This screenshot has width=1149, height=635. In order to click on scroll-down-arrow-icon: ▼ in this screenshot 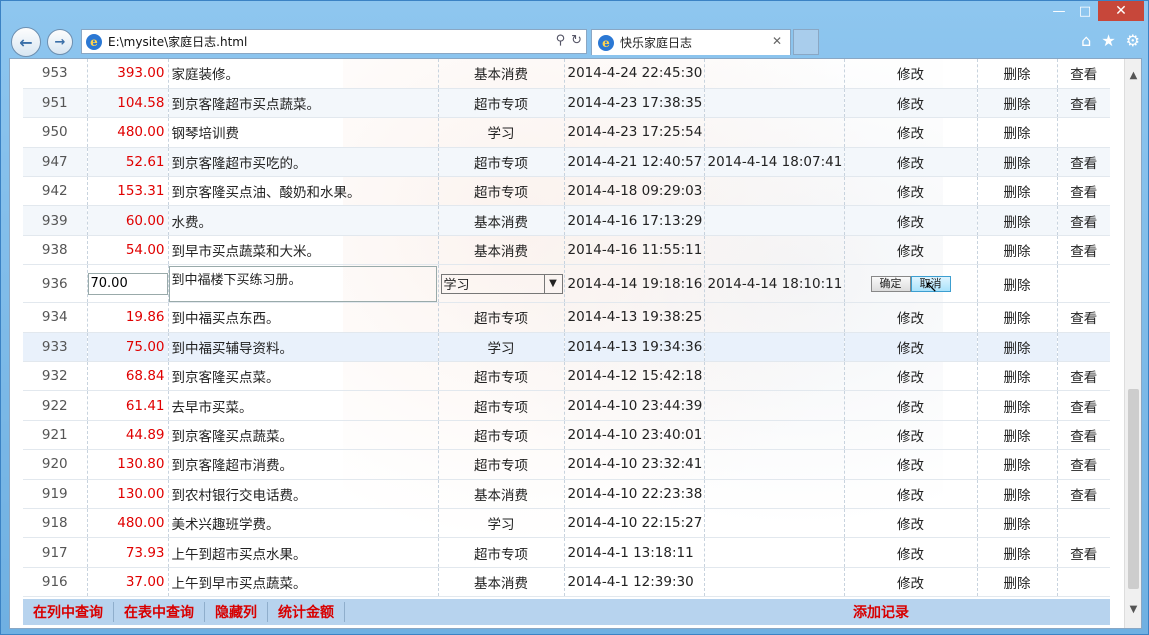, I will do `click(1133, 609)`.